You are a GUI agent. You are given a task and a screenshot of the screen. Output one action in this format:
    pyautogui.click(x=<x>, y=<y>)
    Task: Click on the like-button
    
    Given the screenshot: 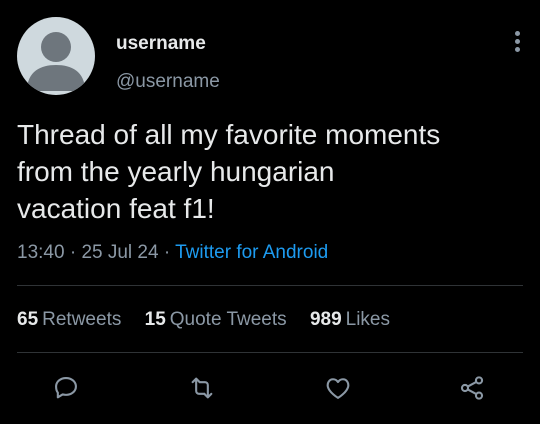 What is the action you would take?
    pyautogui.click(x=338, y=388)
    